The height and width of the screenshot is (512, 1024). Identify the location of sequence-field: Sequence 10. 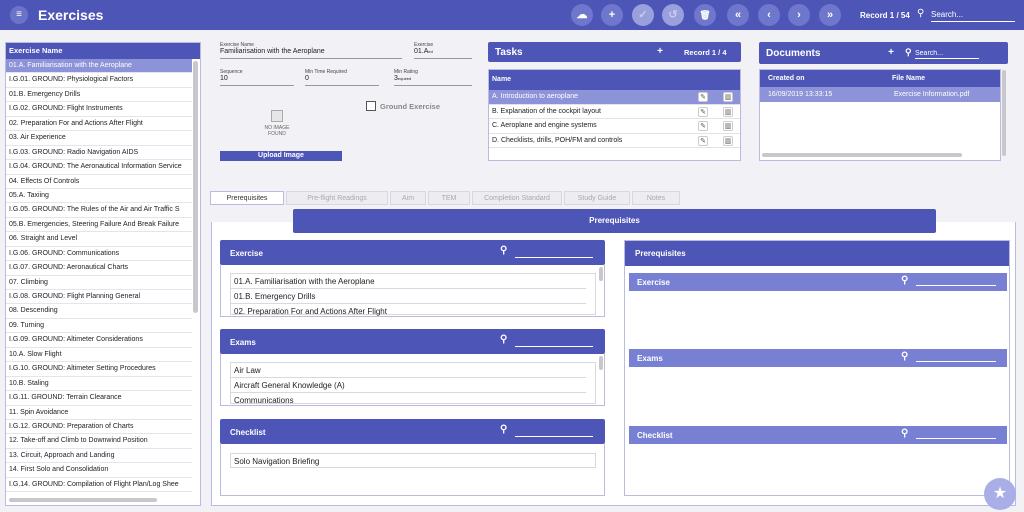
(257, 77).